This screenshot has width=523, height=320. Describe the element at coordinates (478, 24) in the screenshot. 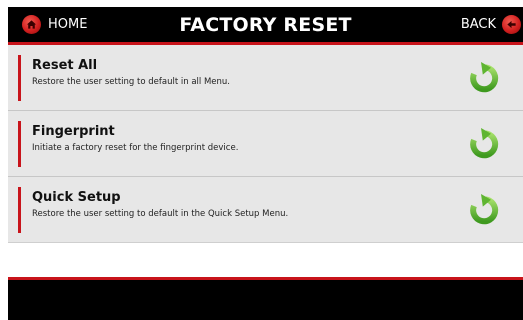

I see `back-label: BACK` at that location.